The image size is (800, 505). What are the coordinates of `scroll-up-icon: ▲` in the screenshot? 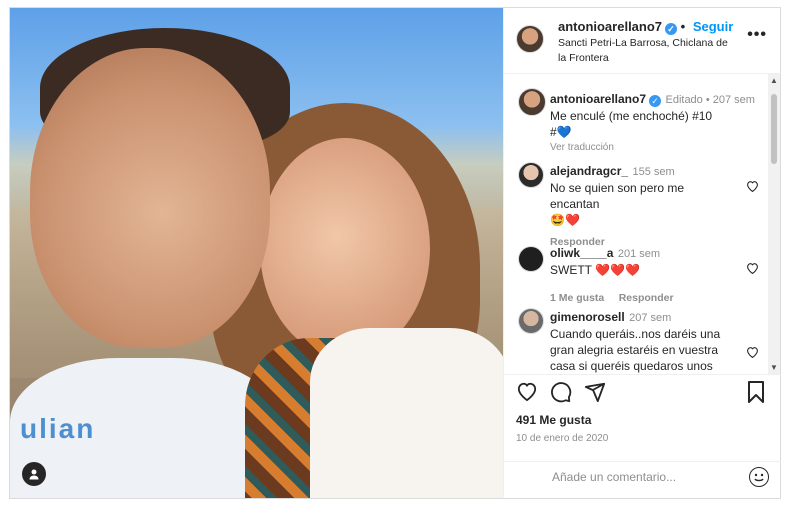 It's located at (774, 80).